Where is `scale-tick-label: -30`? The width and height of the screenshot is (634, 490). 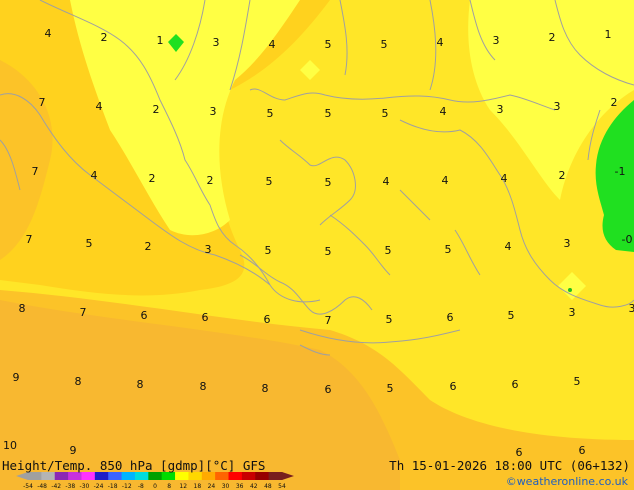
scale-tick-label: -30 is located at coordinates (85, 486).